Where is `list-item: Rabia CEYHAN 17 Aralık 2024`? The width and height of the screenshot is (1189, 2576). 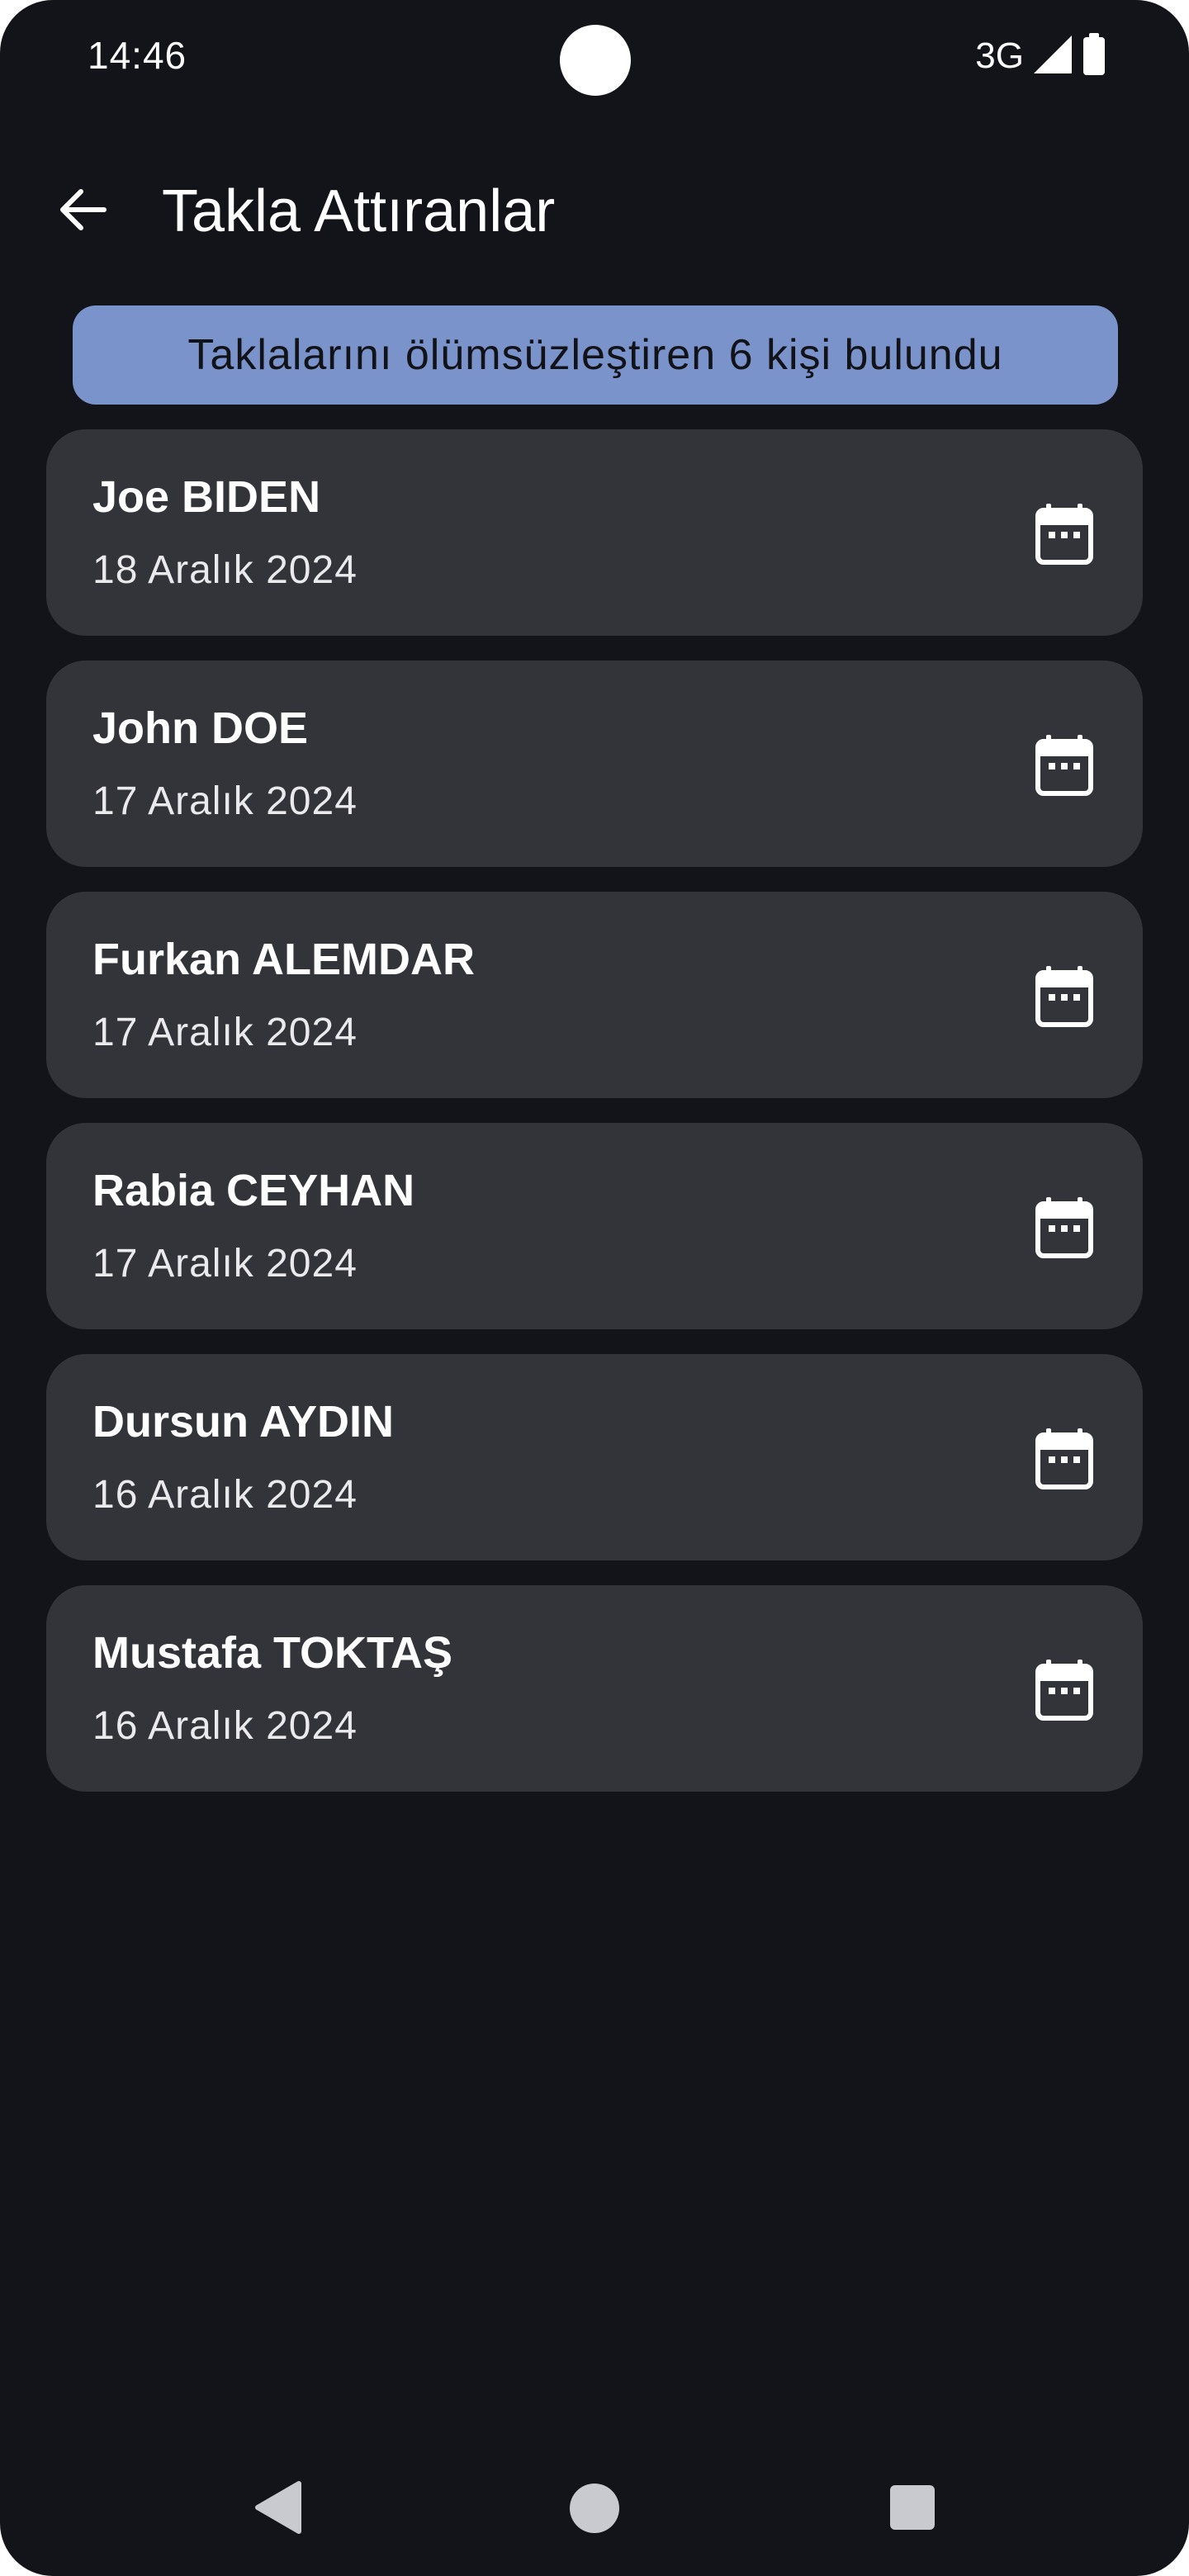
list-item: Rabia CEYHAN 17 Aralık 2024 is located at coordinates (594, 1226).